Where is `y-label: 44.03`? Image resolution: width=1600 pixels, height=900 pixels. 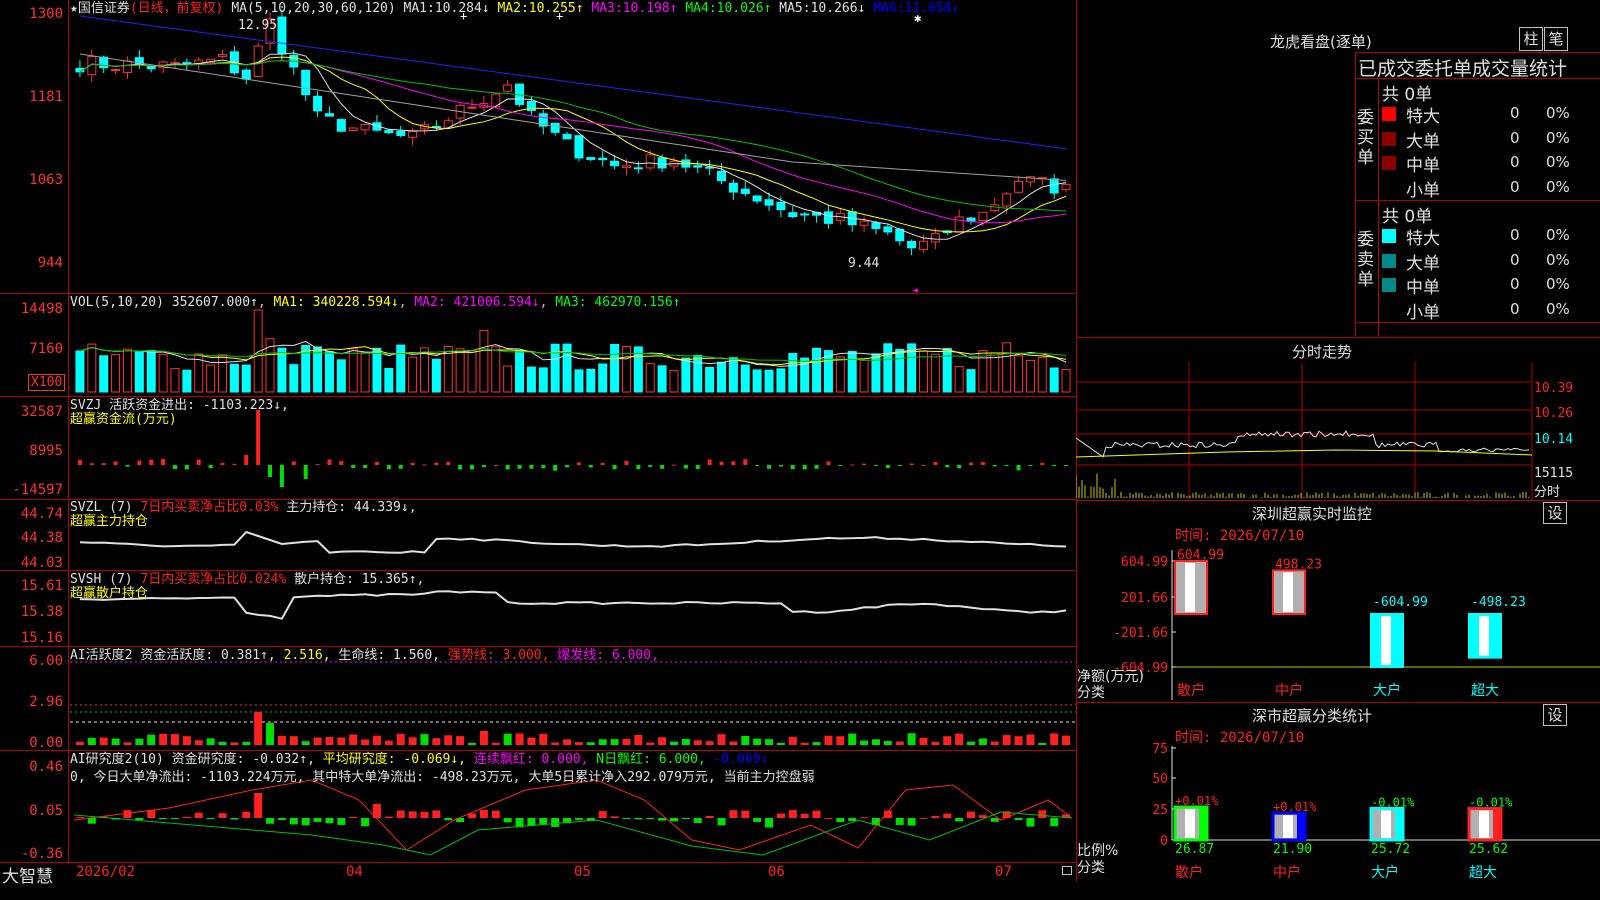
y-label: 44.03 is located at coordinates (41, 563).